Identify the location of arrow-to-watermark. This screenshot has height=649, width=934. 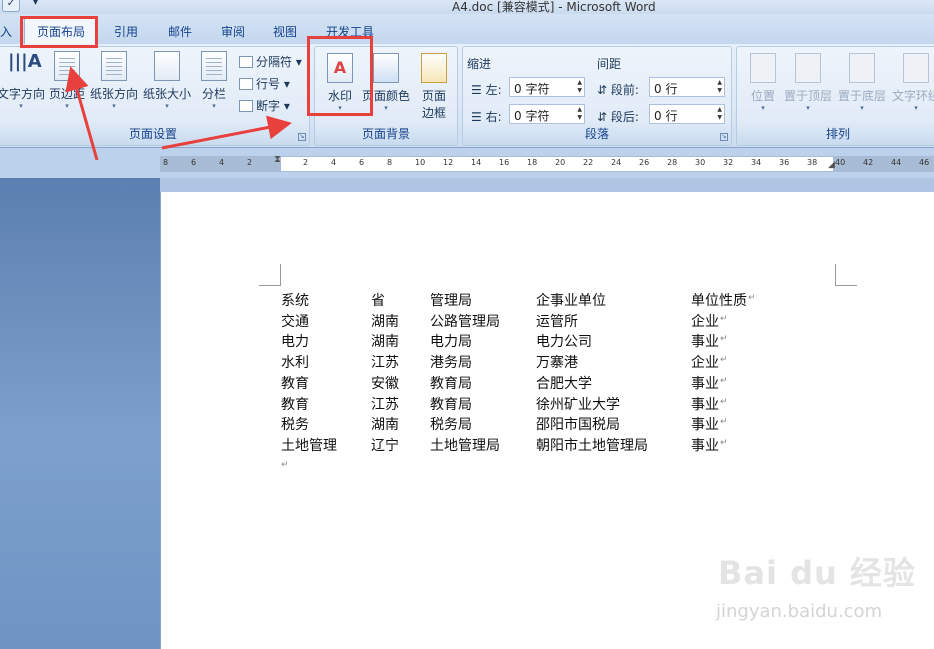
(226, 132).